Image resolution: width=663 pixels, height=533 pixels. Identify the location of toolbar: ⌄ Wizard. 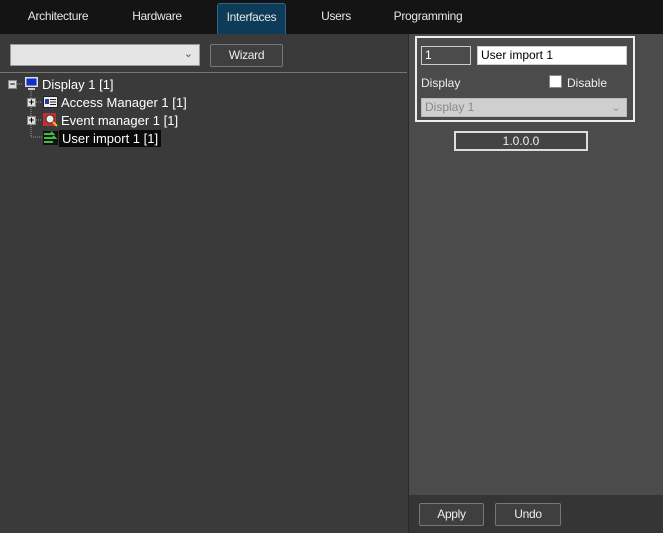
(203, 53).